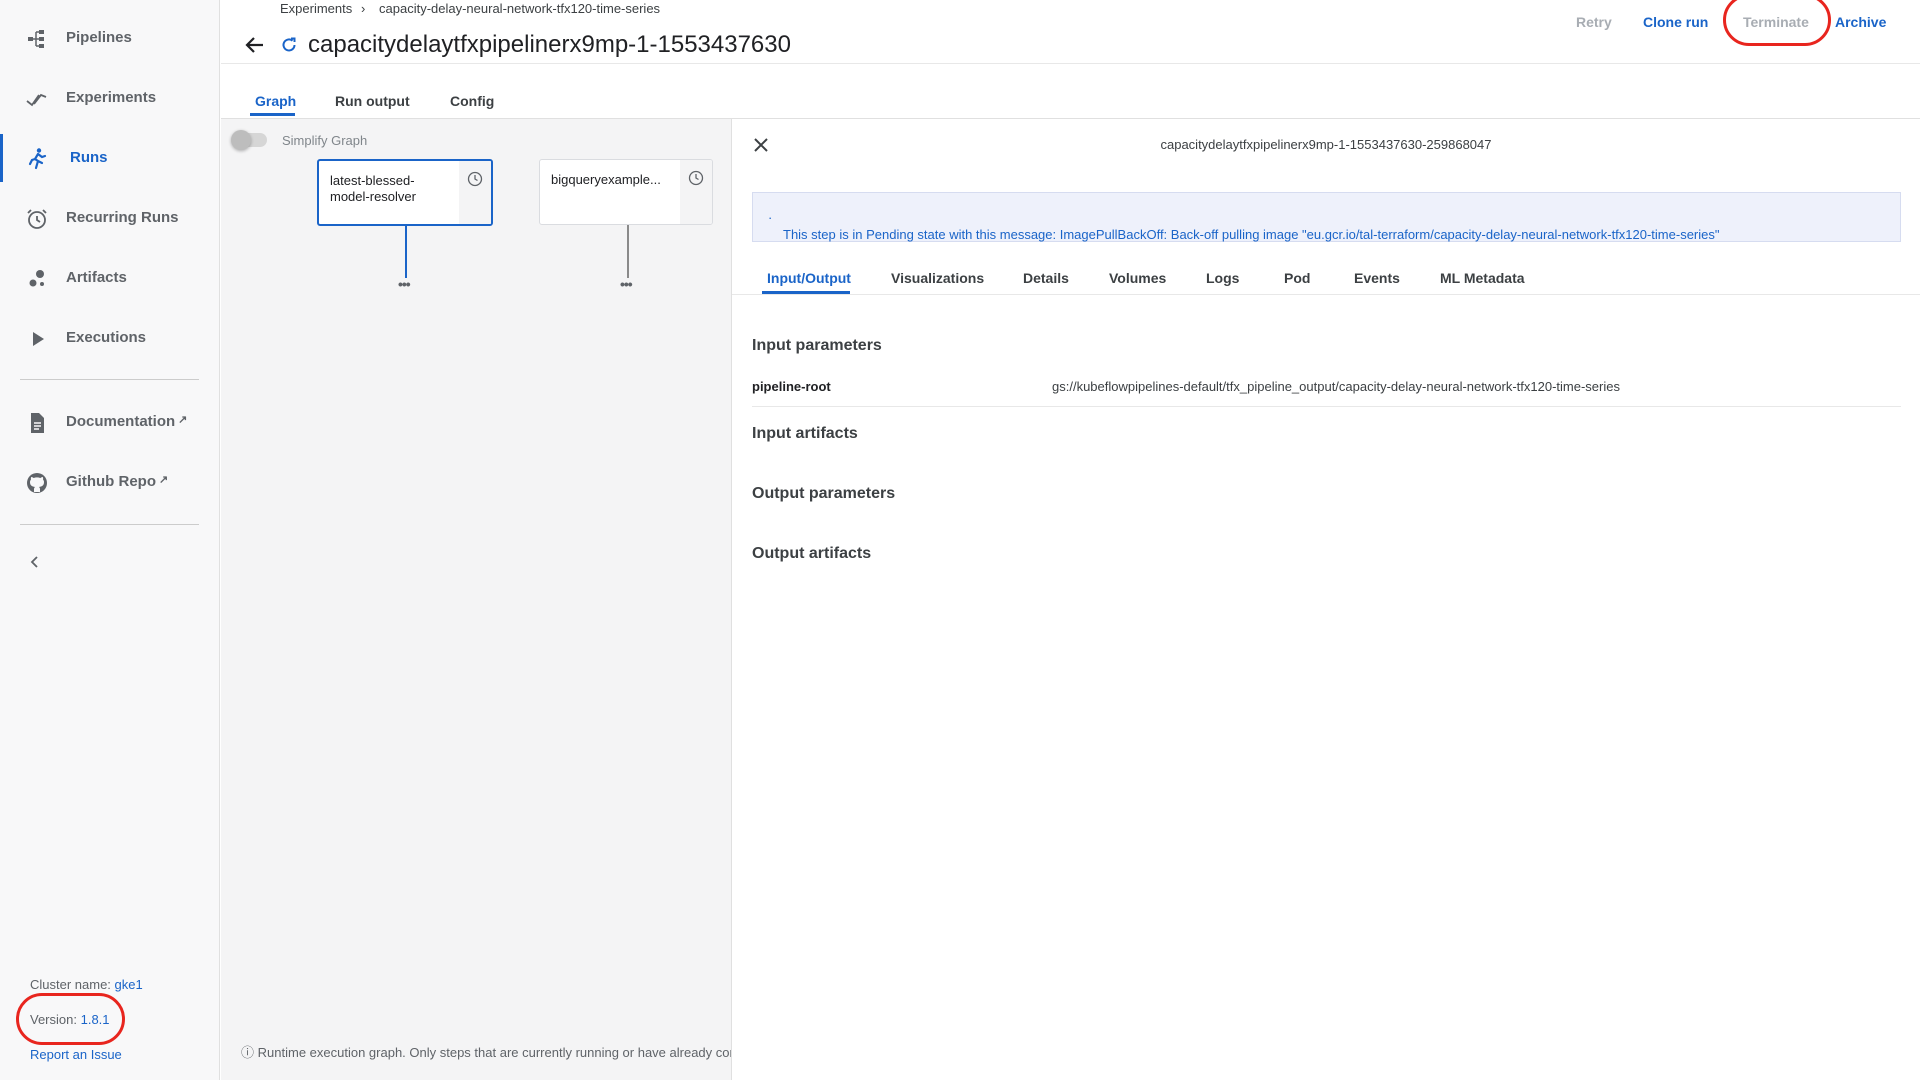  Describe the element at coordinates (96, 277) in the screenshot. I see `sidebar-item-label: Artifacts` at that location.